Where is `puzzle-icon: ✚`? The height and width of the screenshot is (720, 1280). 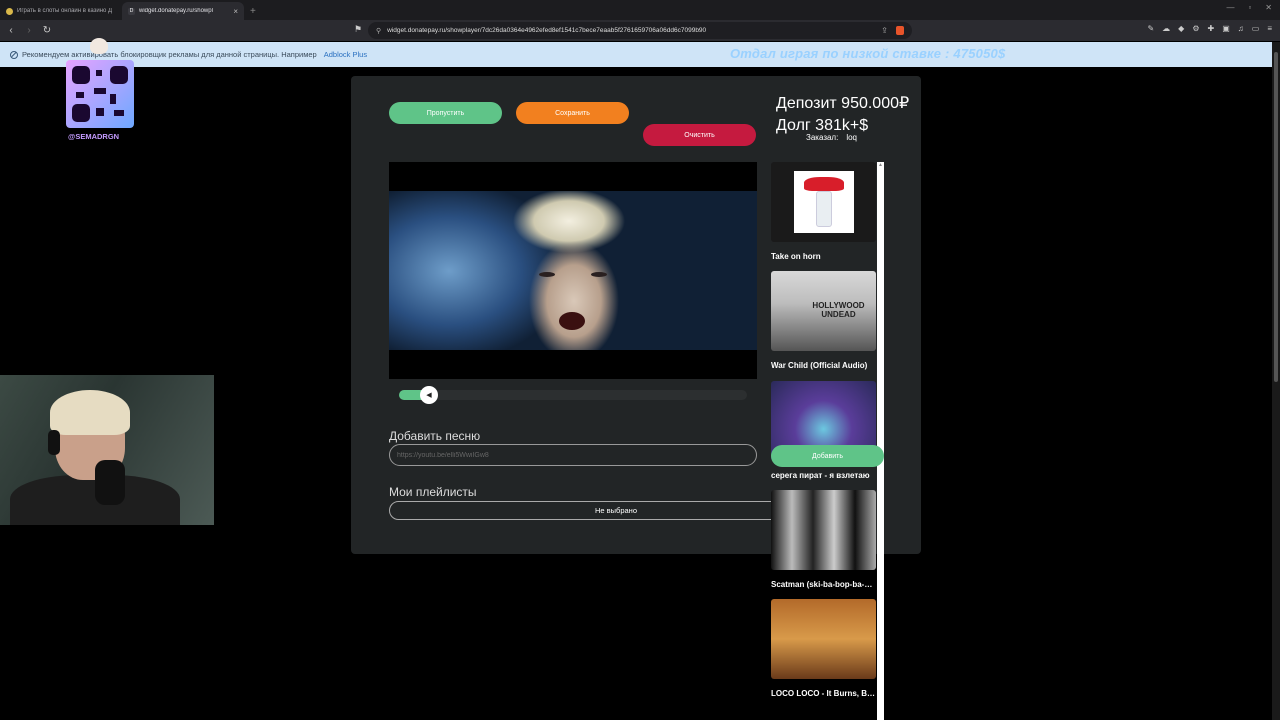
puzzle-icon: ✚ is located at coordinates (1211, 28).